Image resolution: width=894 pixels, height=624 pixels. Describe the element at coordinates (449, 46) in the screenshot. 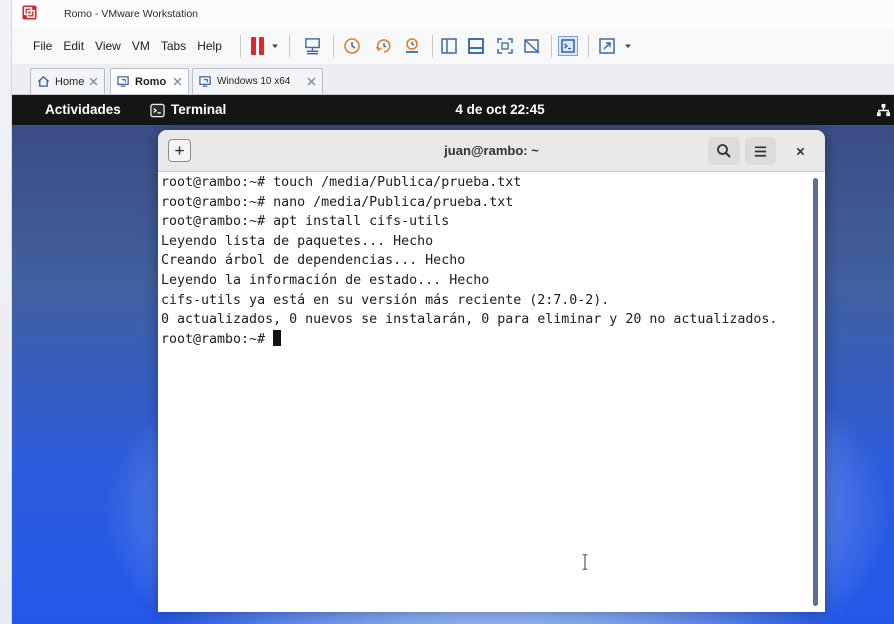

I see `library-view-icon` at that location.